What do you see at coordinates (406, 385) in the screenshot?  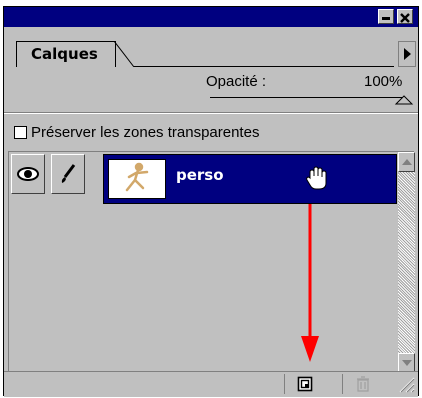 I see `resize-grip-icon` at bounding box center [406, 385].